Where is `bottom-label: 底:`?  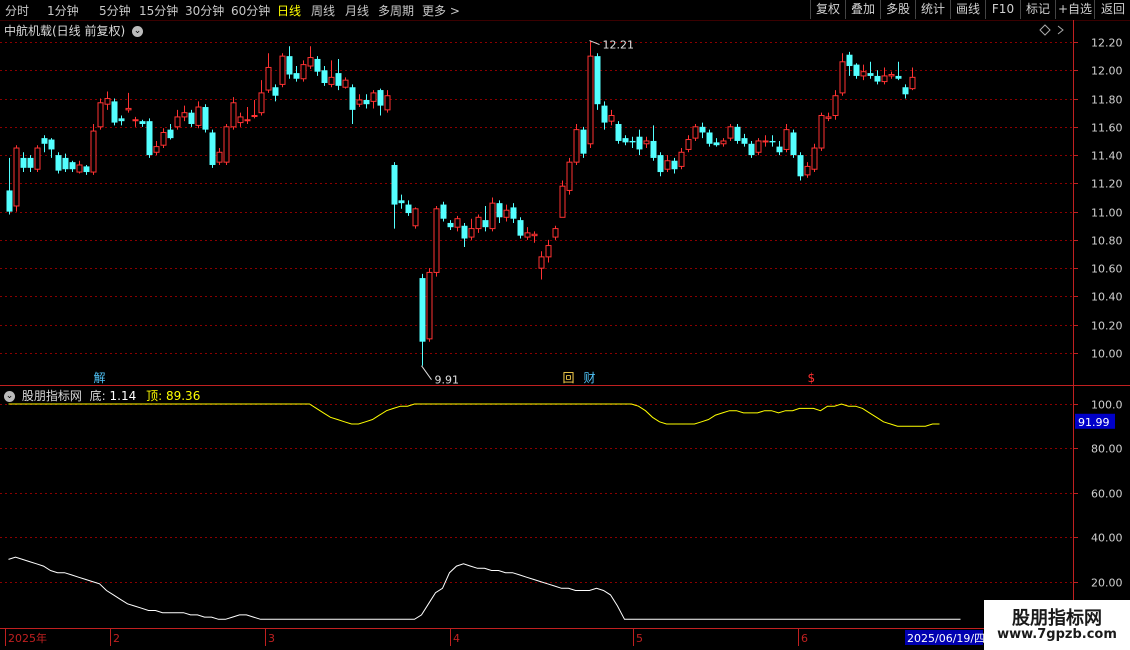
bottom-label: 底: is located at coordinates (97, 396).